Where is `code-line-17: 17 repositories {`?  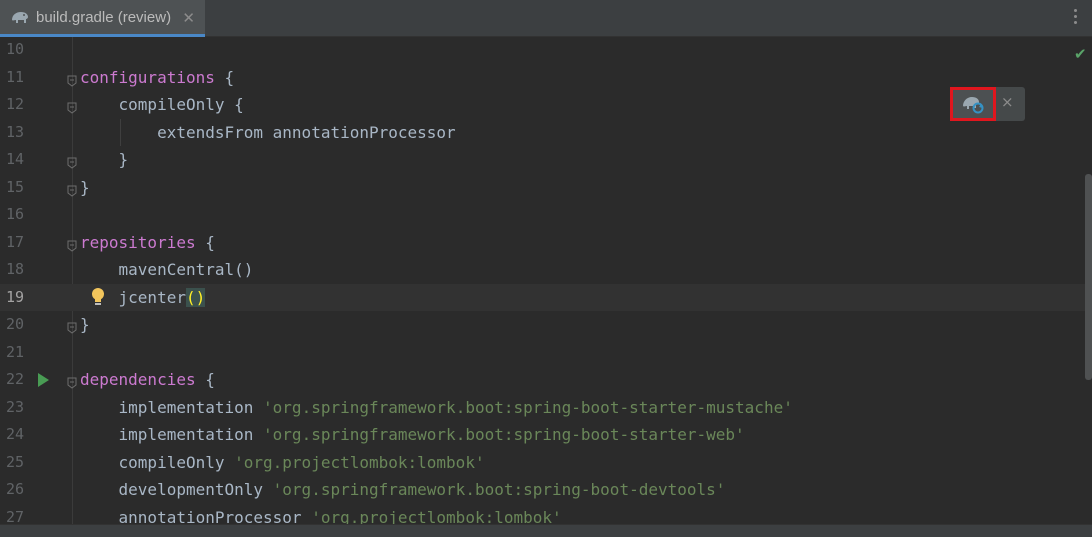
code-line-17: 17 repositories { is located at coordinates (546, 243).